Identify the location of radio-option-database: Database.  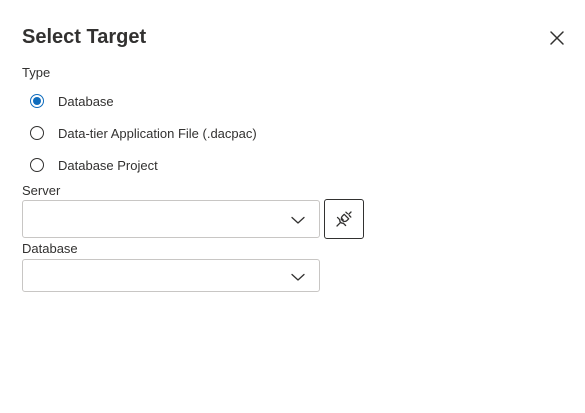
(72, 101).